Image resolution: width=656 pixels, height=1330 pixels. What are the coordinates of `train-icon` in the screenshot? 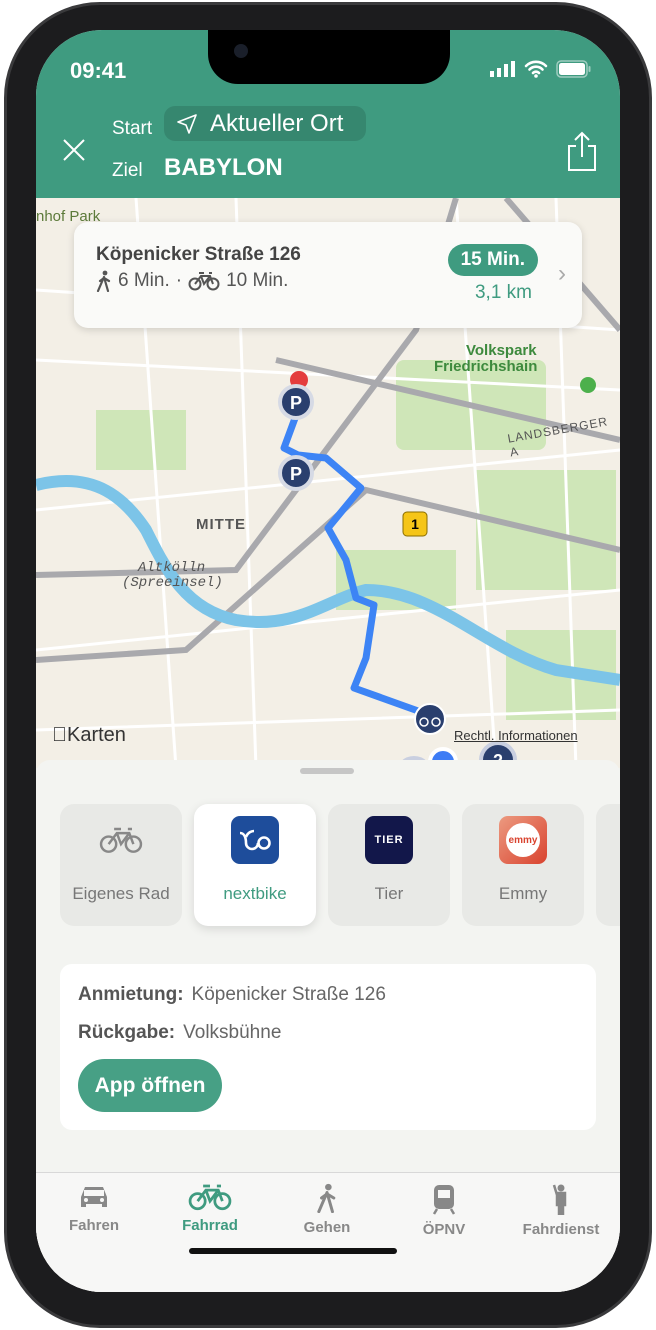 It's located at (444, 1200).